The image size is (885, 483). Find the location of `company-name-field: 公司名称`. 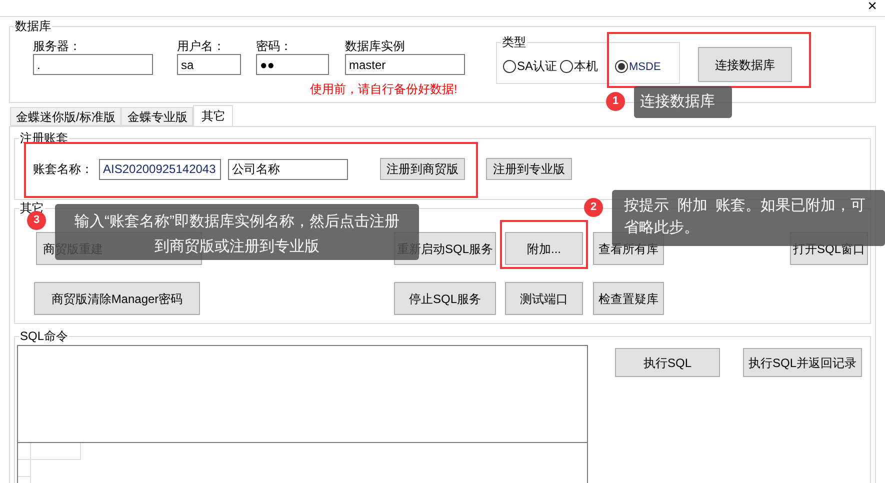

company-name-field: 公司名称 is located at coordinates (288, 169).